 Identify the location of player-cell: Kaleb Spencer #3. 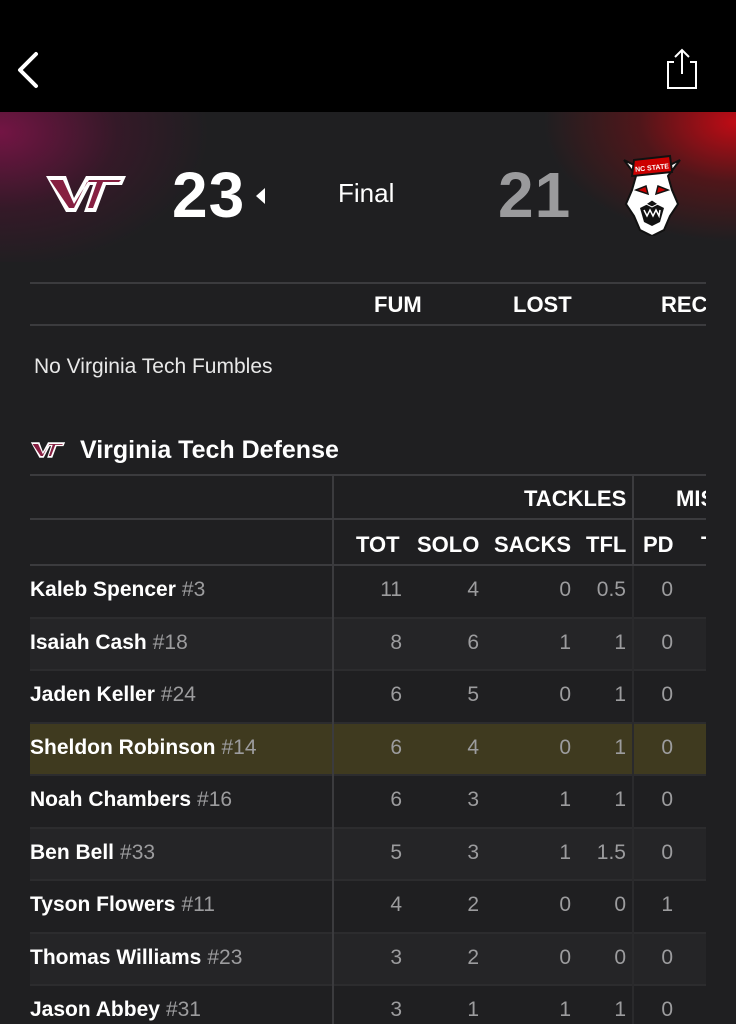
(117, 590).